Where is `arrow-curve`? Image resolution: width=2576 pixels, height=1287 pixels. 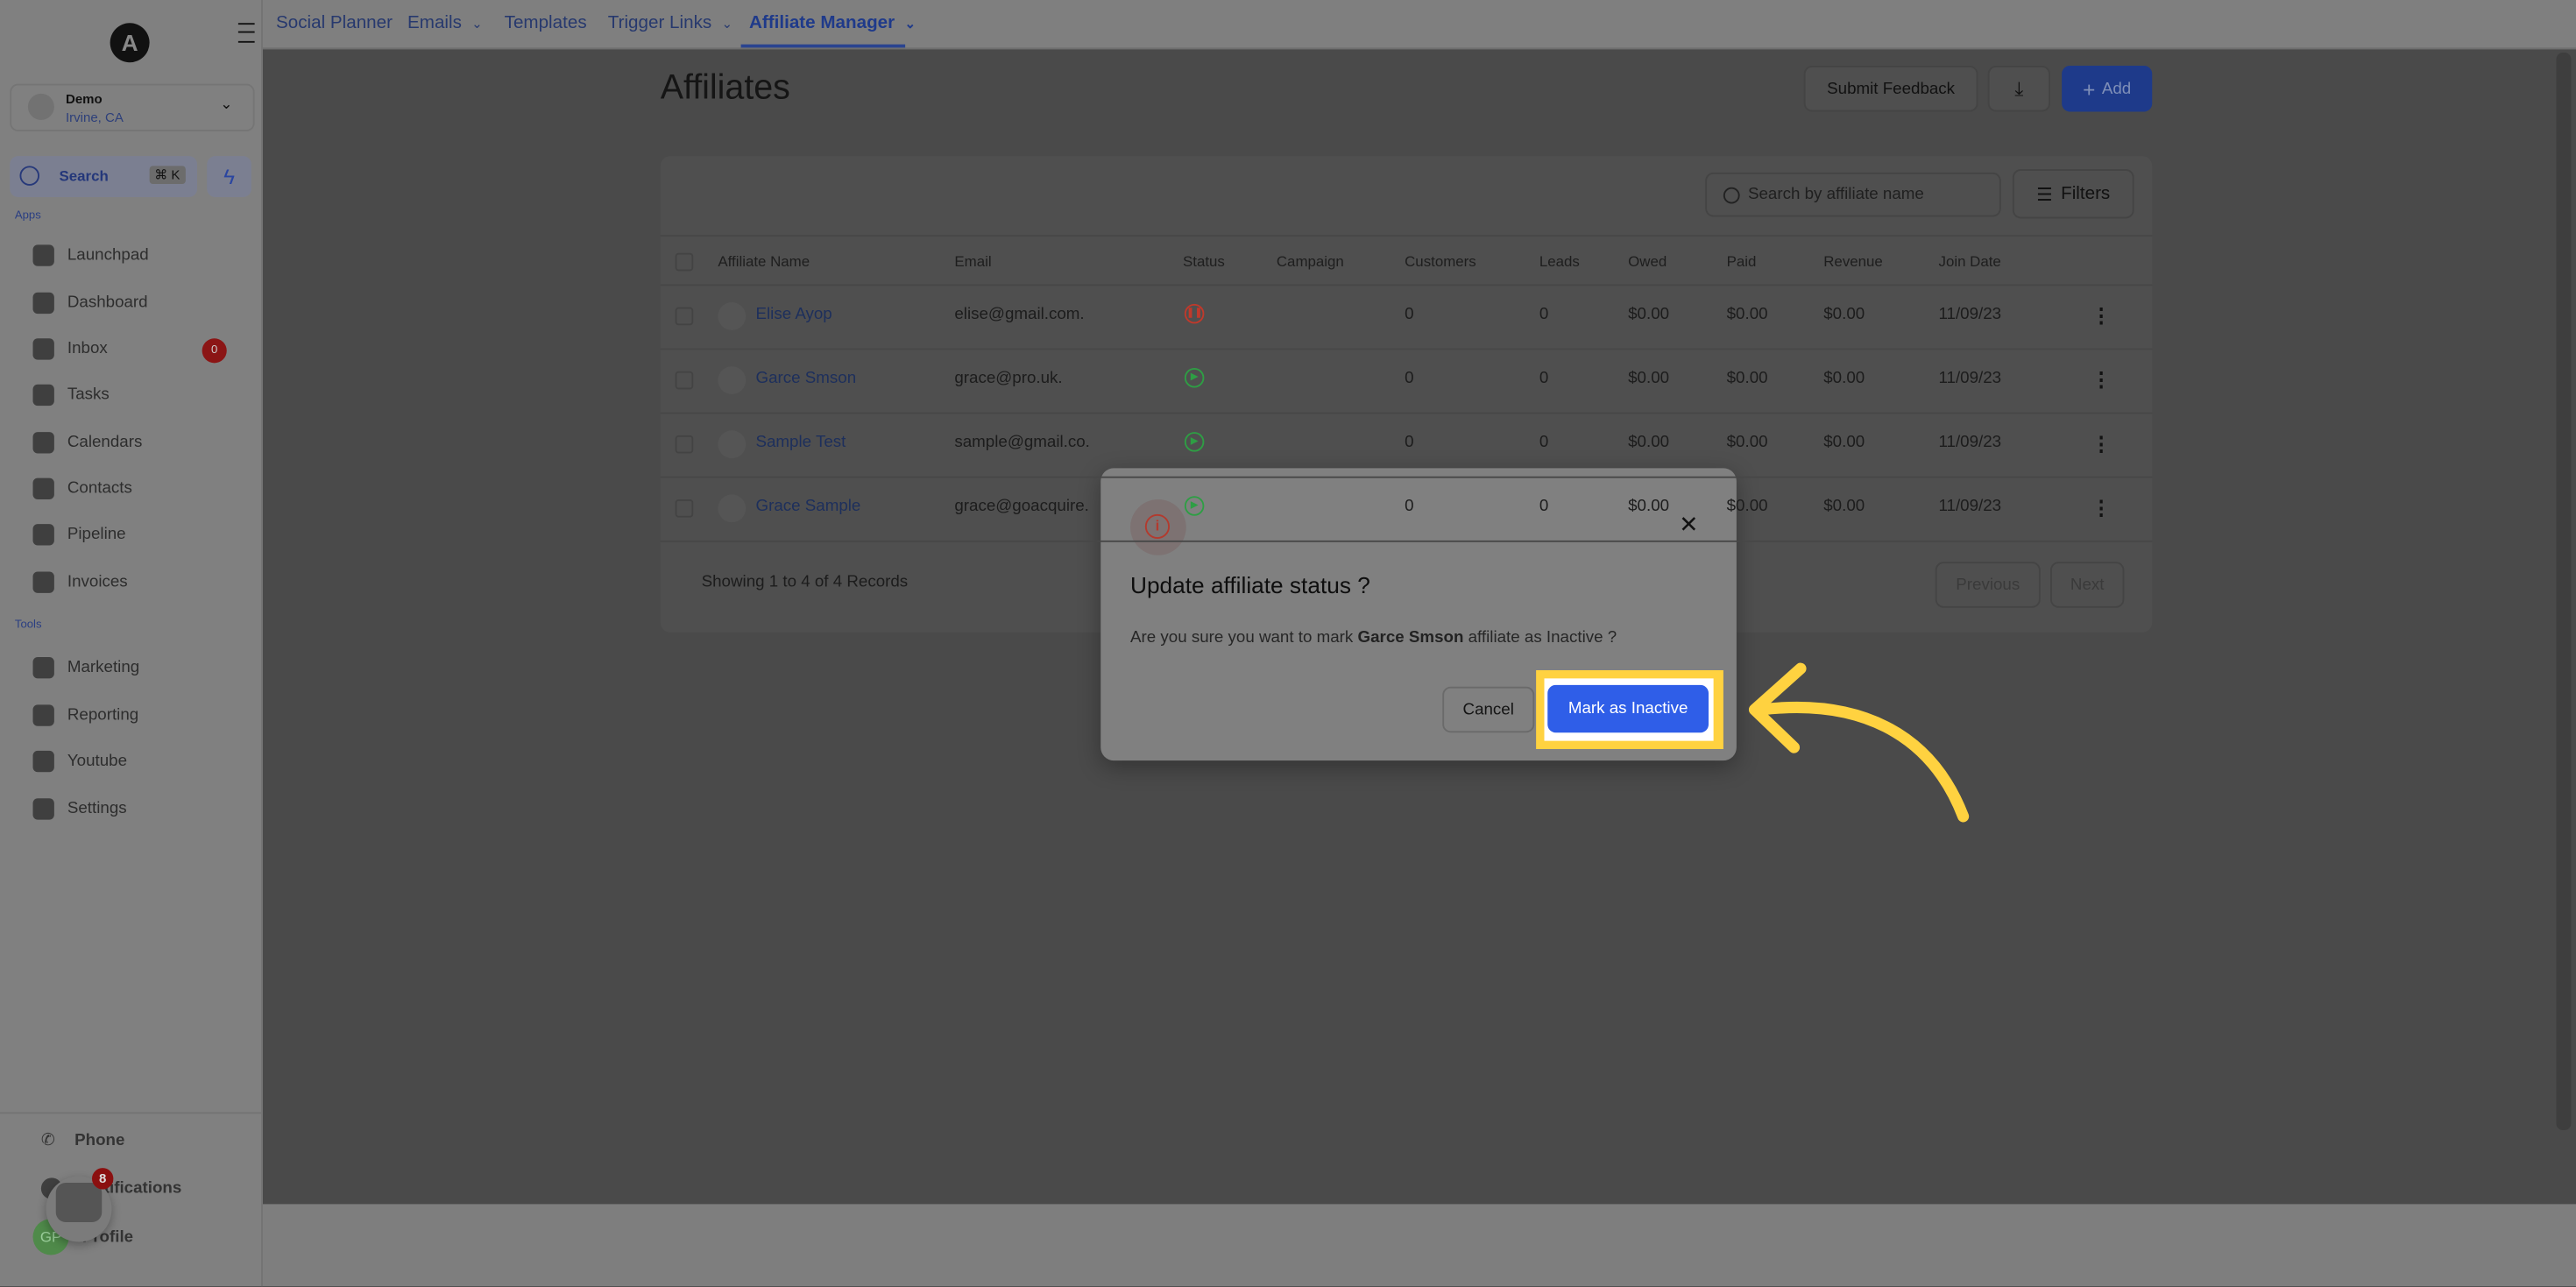 arrow-curve is located at coordinates (1862, 762).